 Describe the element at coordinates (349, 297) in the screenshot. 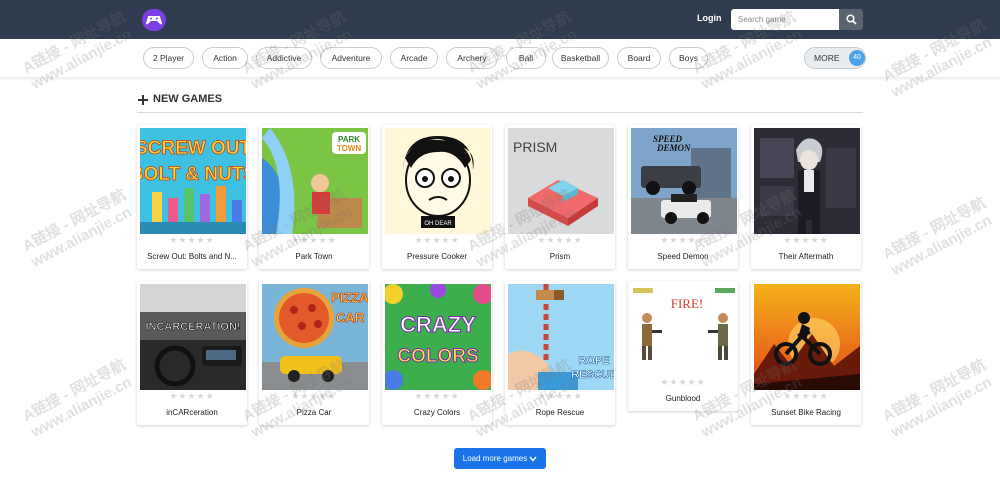

I see `svg-text: PIZZA` at that location.